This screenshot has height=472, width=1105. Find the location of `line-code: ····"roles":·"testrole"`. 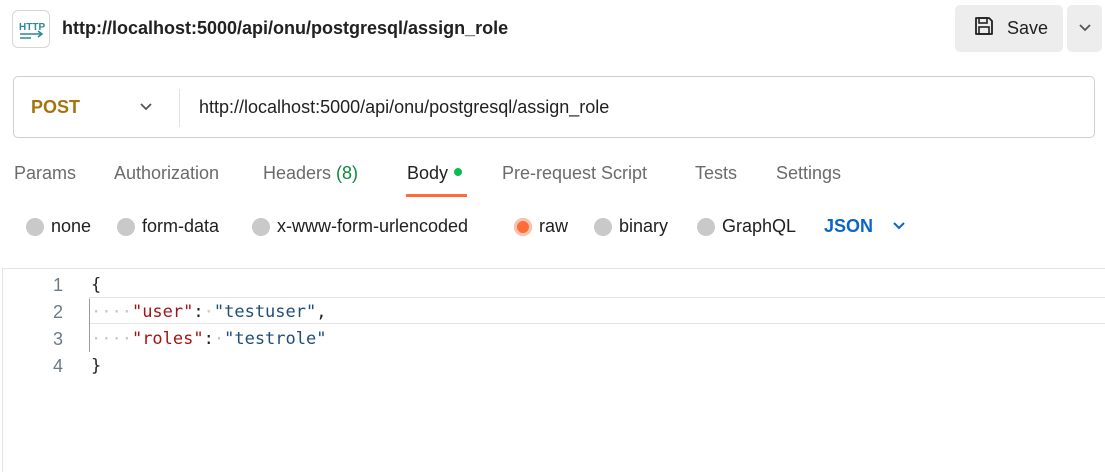

line-code: ····"roles":·"testrole" is located at coordinates (208, 339).